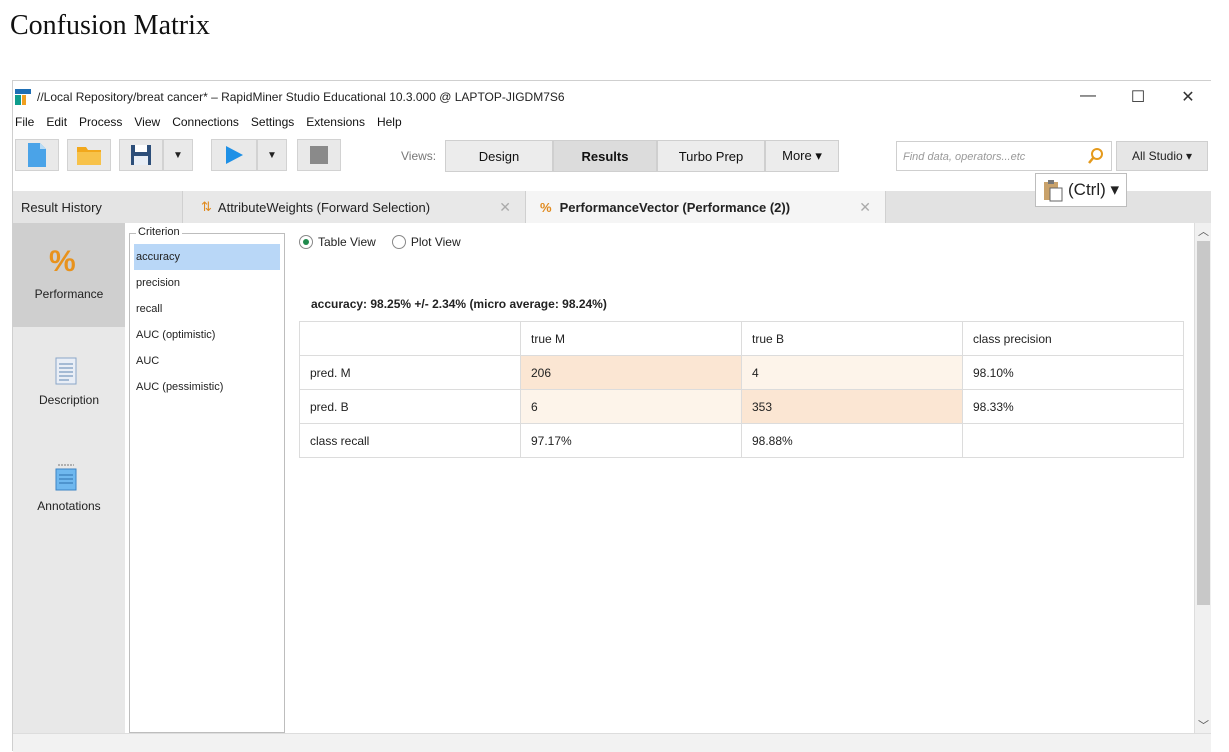  Describe the element at coordinates (1096, 156) in the screenshot. I see `search-icon` at that location.